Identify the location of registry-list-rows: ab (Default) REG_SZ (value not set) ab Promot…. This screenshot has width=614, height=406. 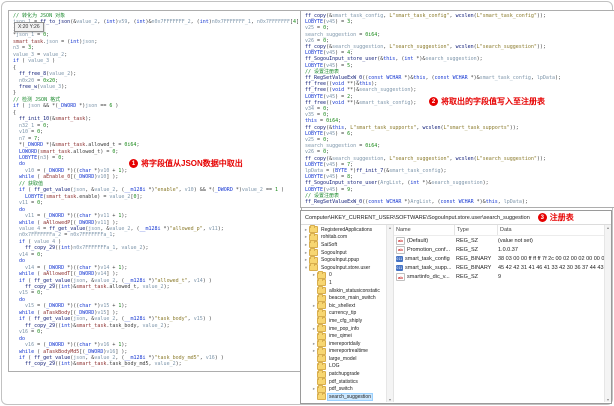
(499, 259).